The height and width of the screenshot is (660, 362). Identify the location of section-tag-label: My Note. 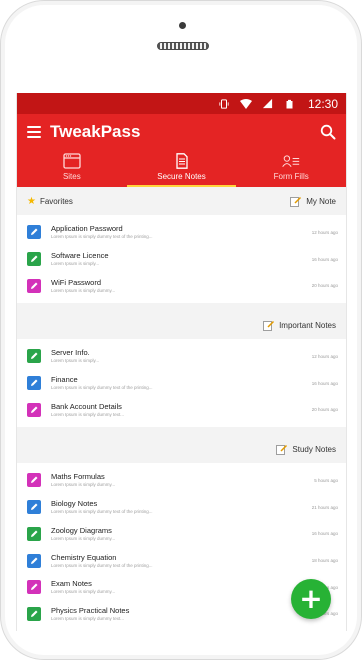
(321, 201).